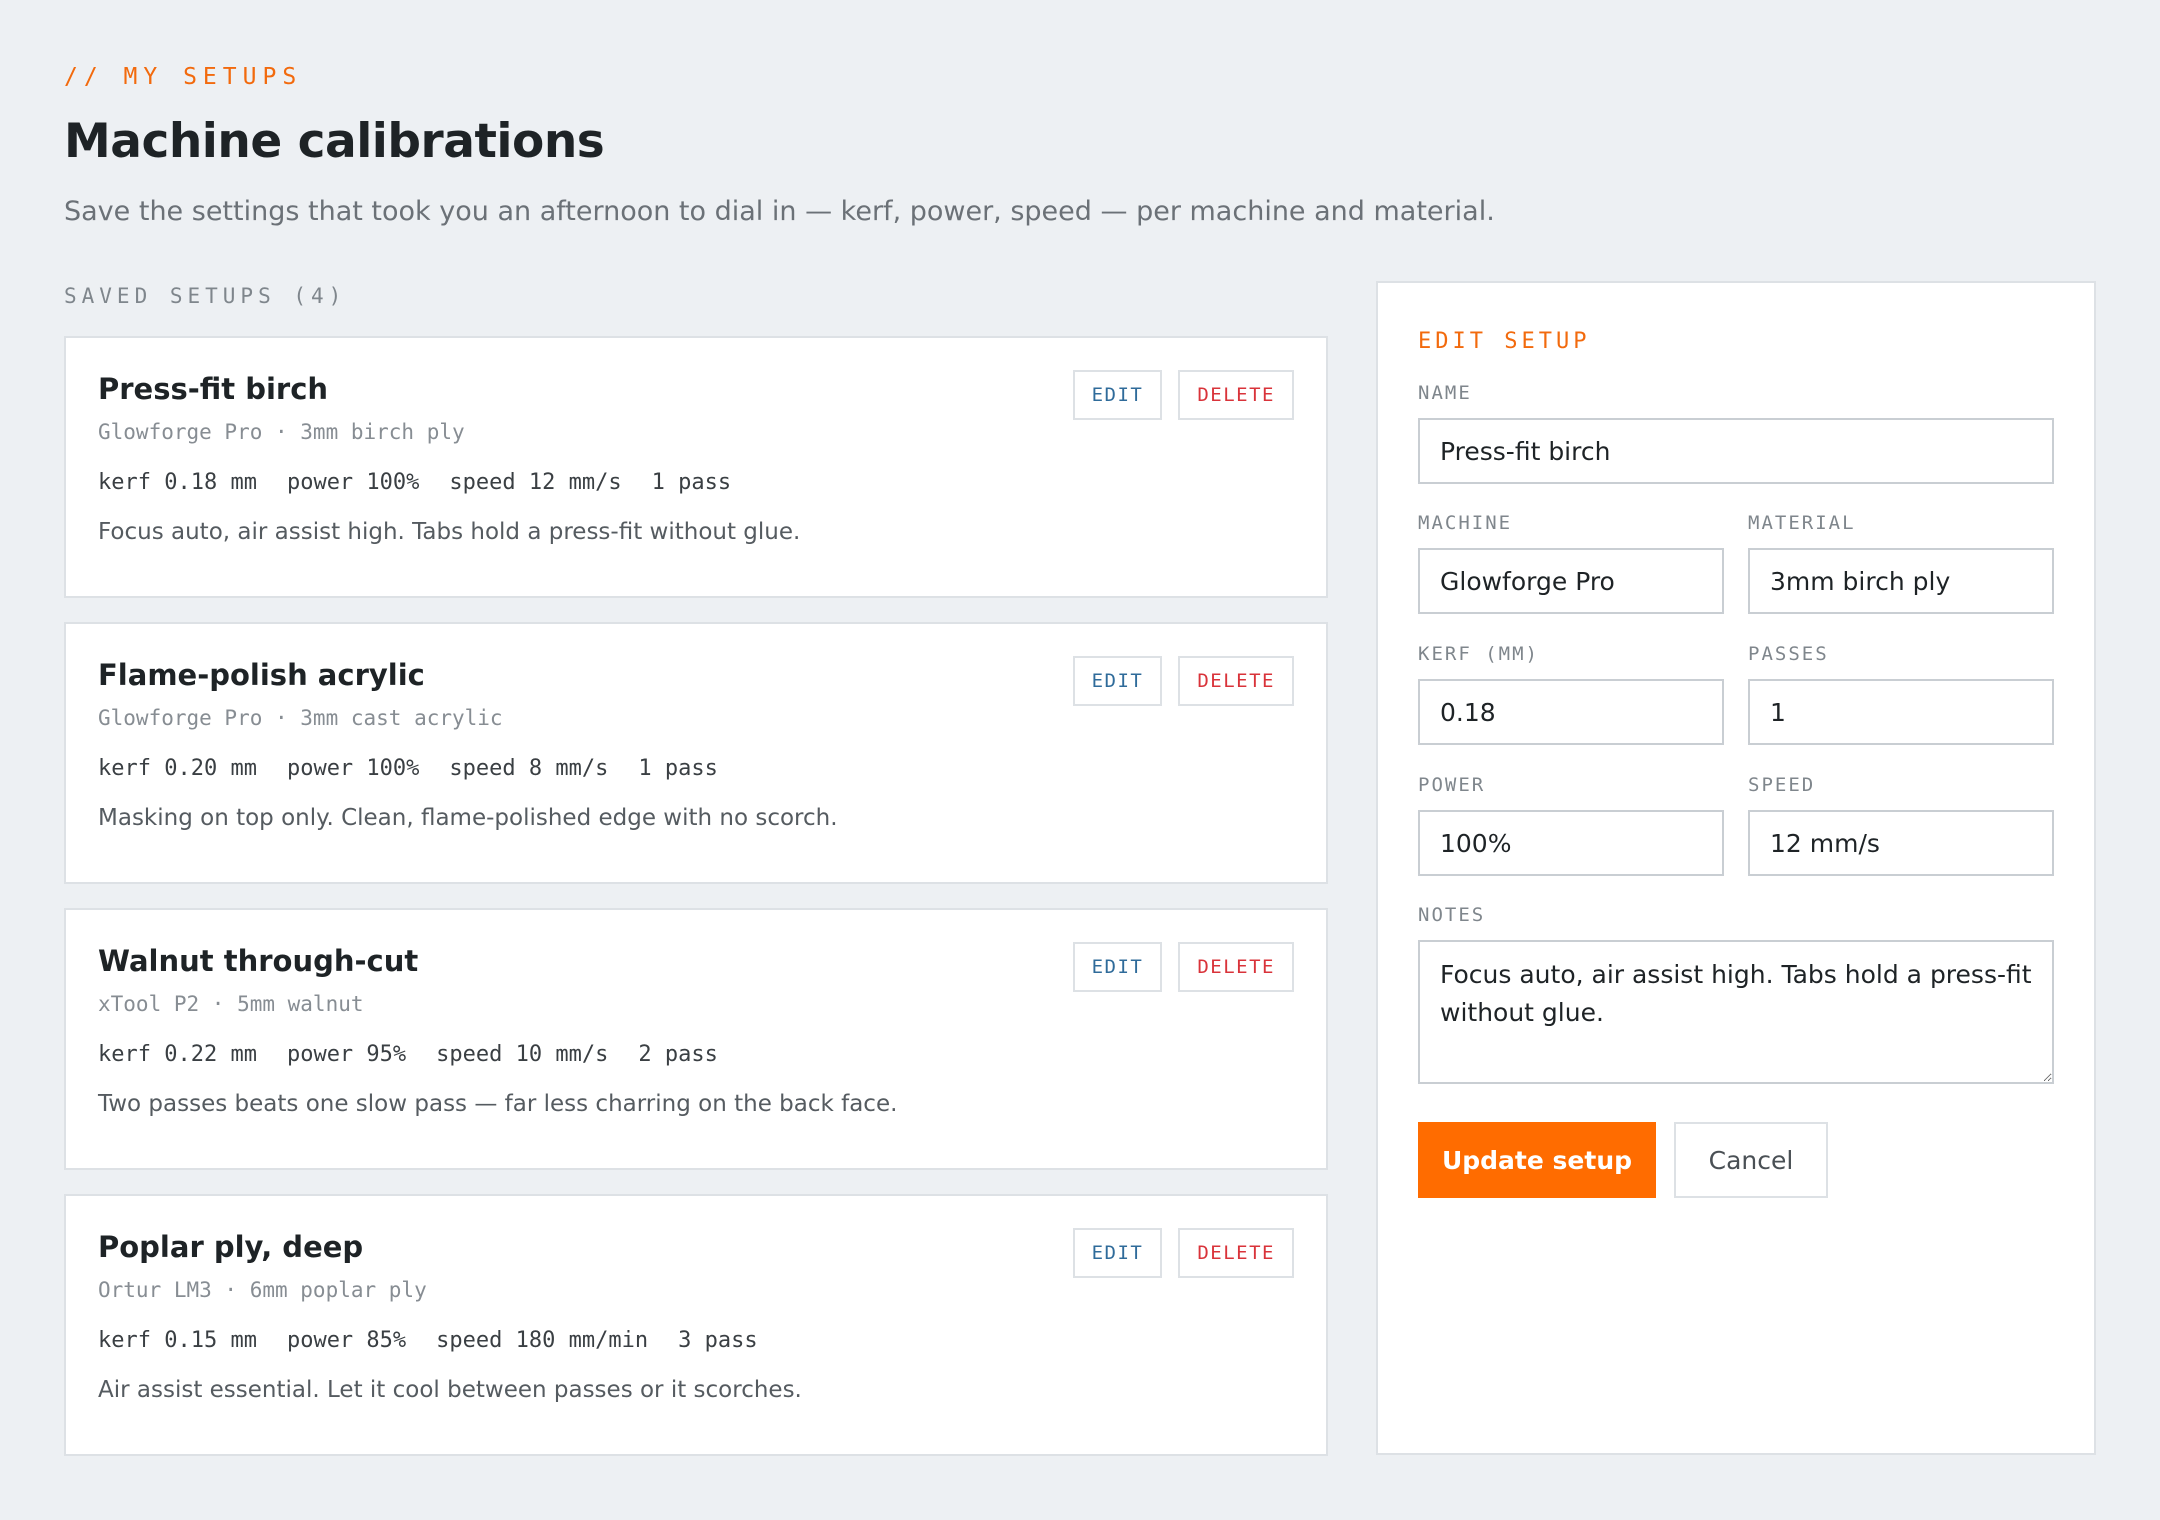  Describe the element at coordinates (1571, 712) in the screenshot. I see `kerf-input` at that location.